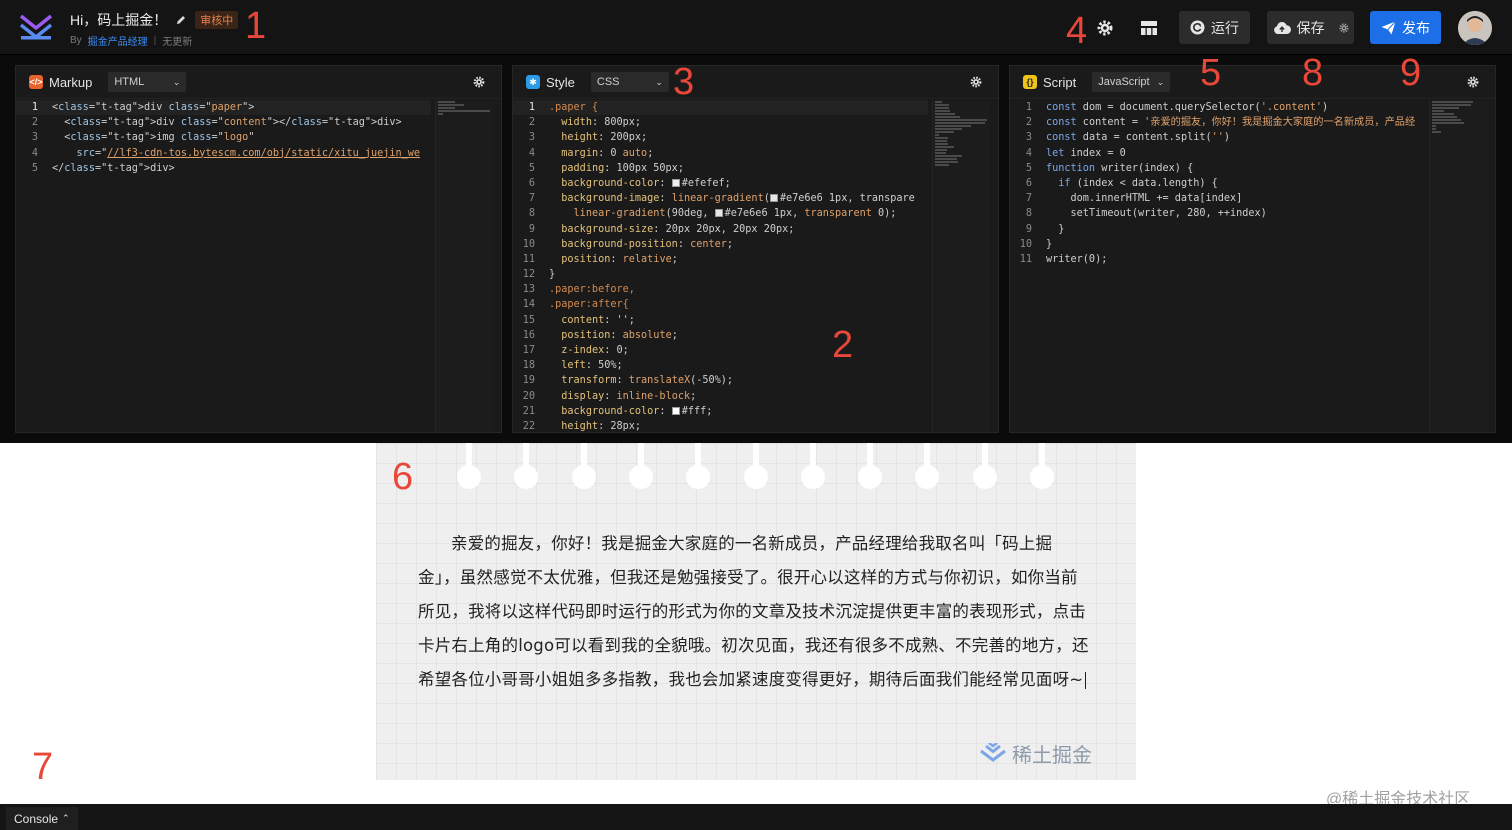 The width and height of the screenshot is (1512, 830). Describe the element at coordinates (601, 123) in the screenshot. I see `code-text: width: 800px;` at that location.